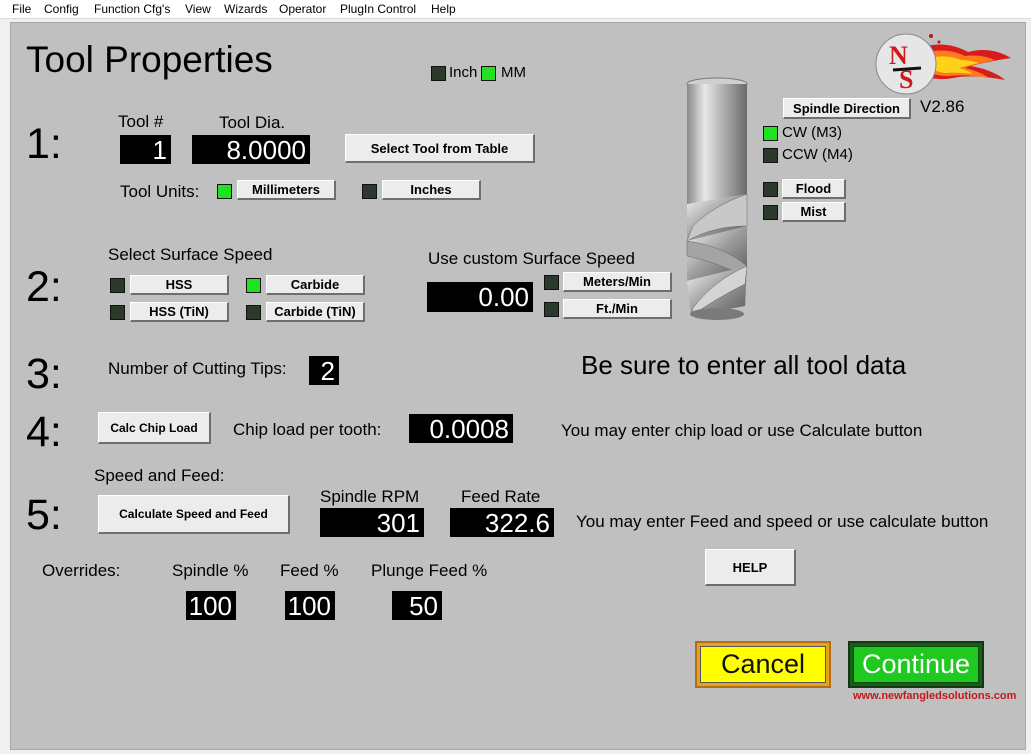 The height and width of the screenshot is (754, 1031). I want to click on calc-chip-load-button: Calc Chip Load, so click(154, 428).